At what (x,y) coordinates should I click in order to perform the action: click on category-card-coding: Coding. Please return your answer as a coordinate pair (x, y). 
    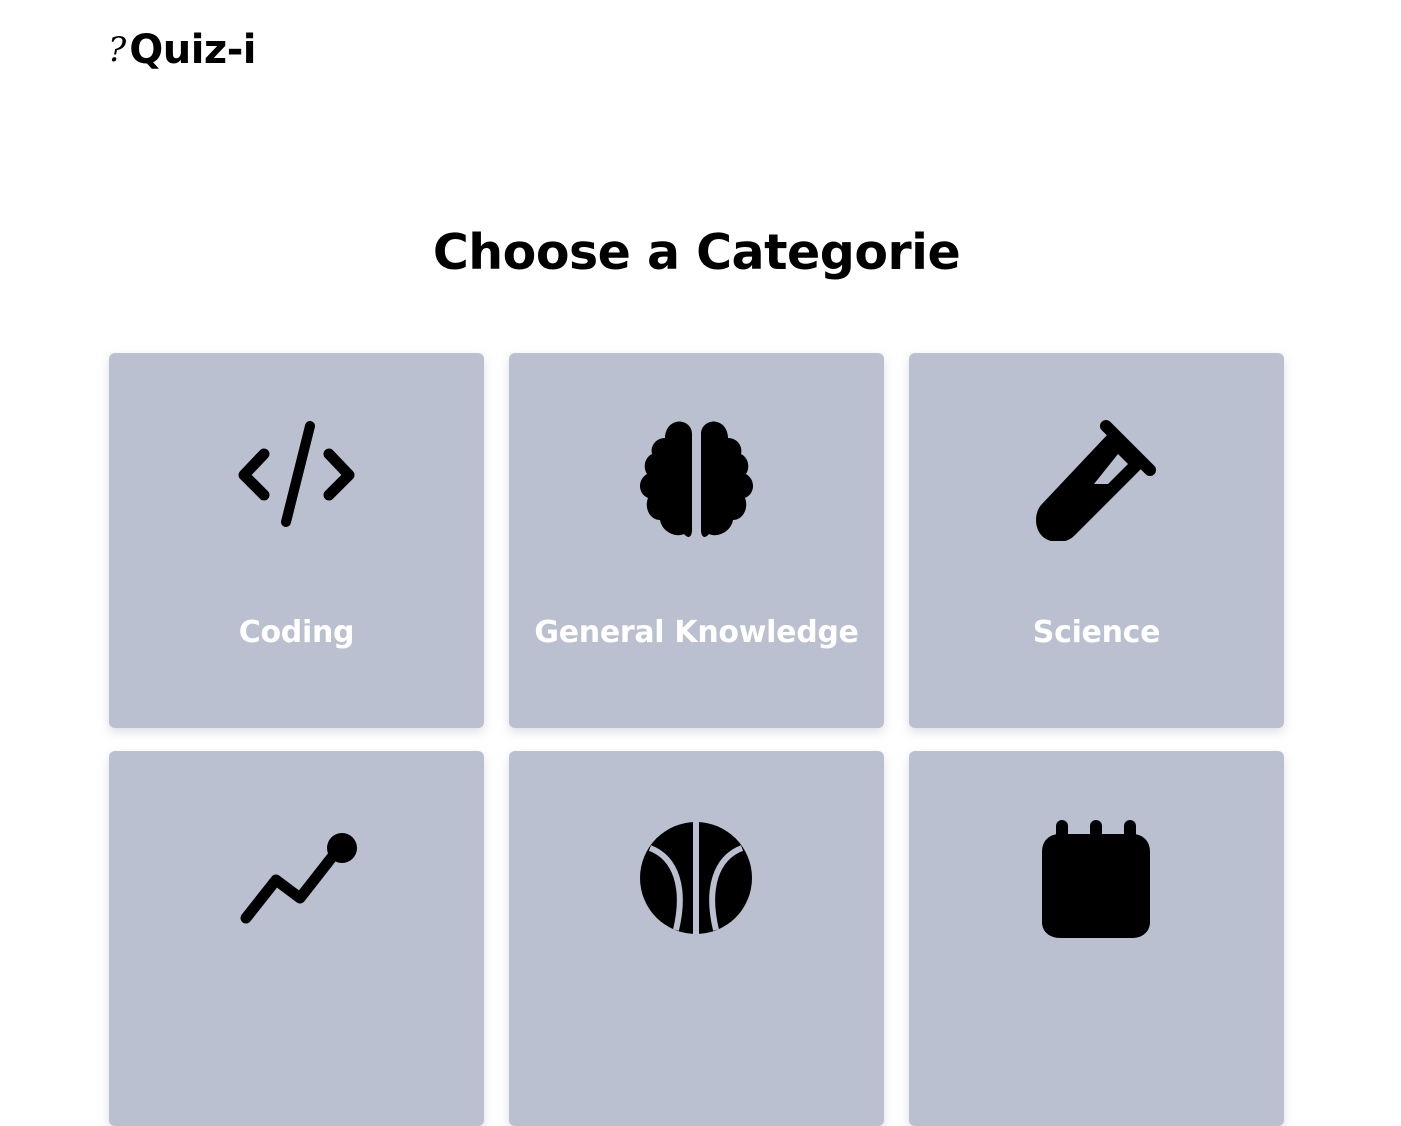
    Looking at the image, I should click on (296, 540).